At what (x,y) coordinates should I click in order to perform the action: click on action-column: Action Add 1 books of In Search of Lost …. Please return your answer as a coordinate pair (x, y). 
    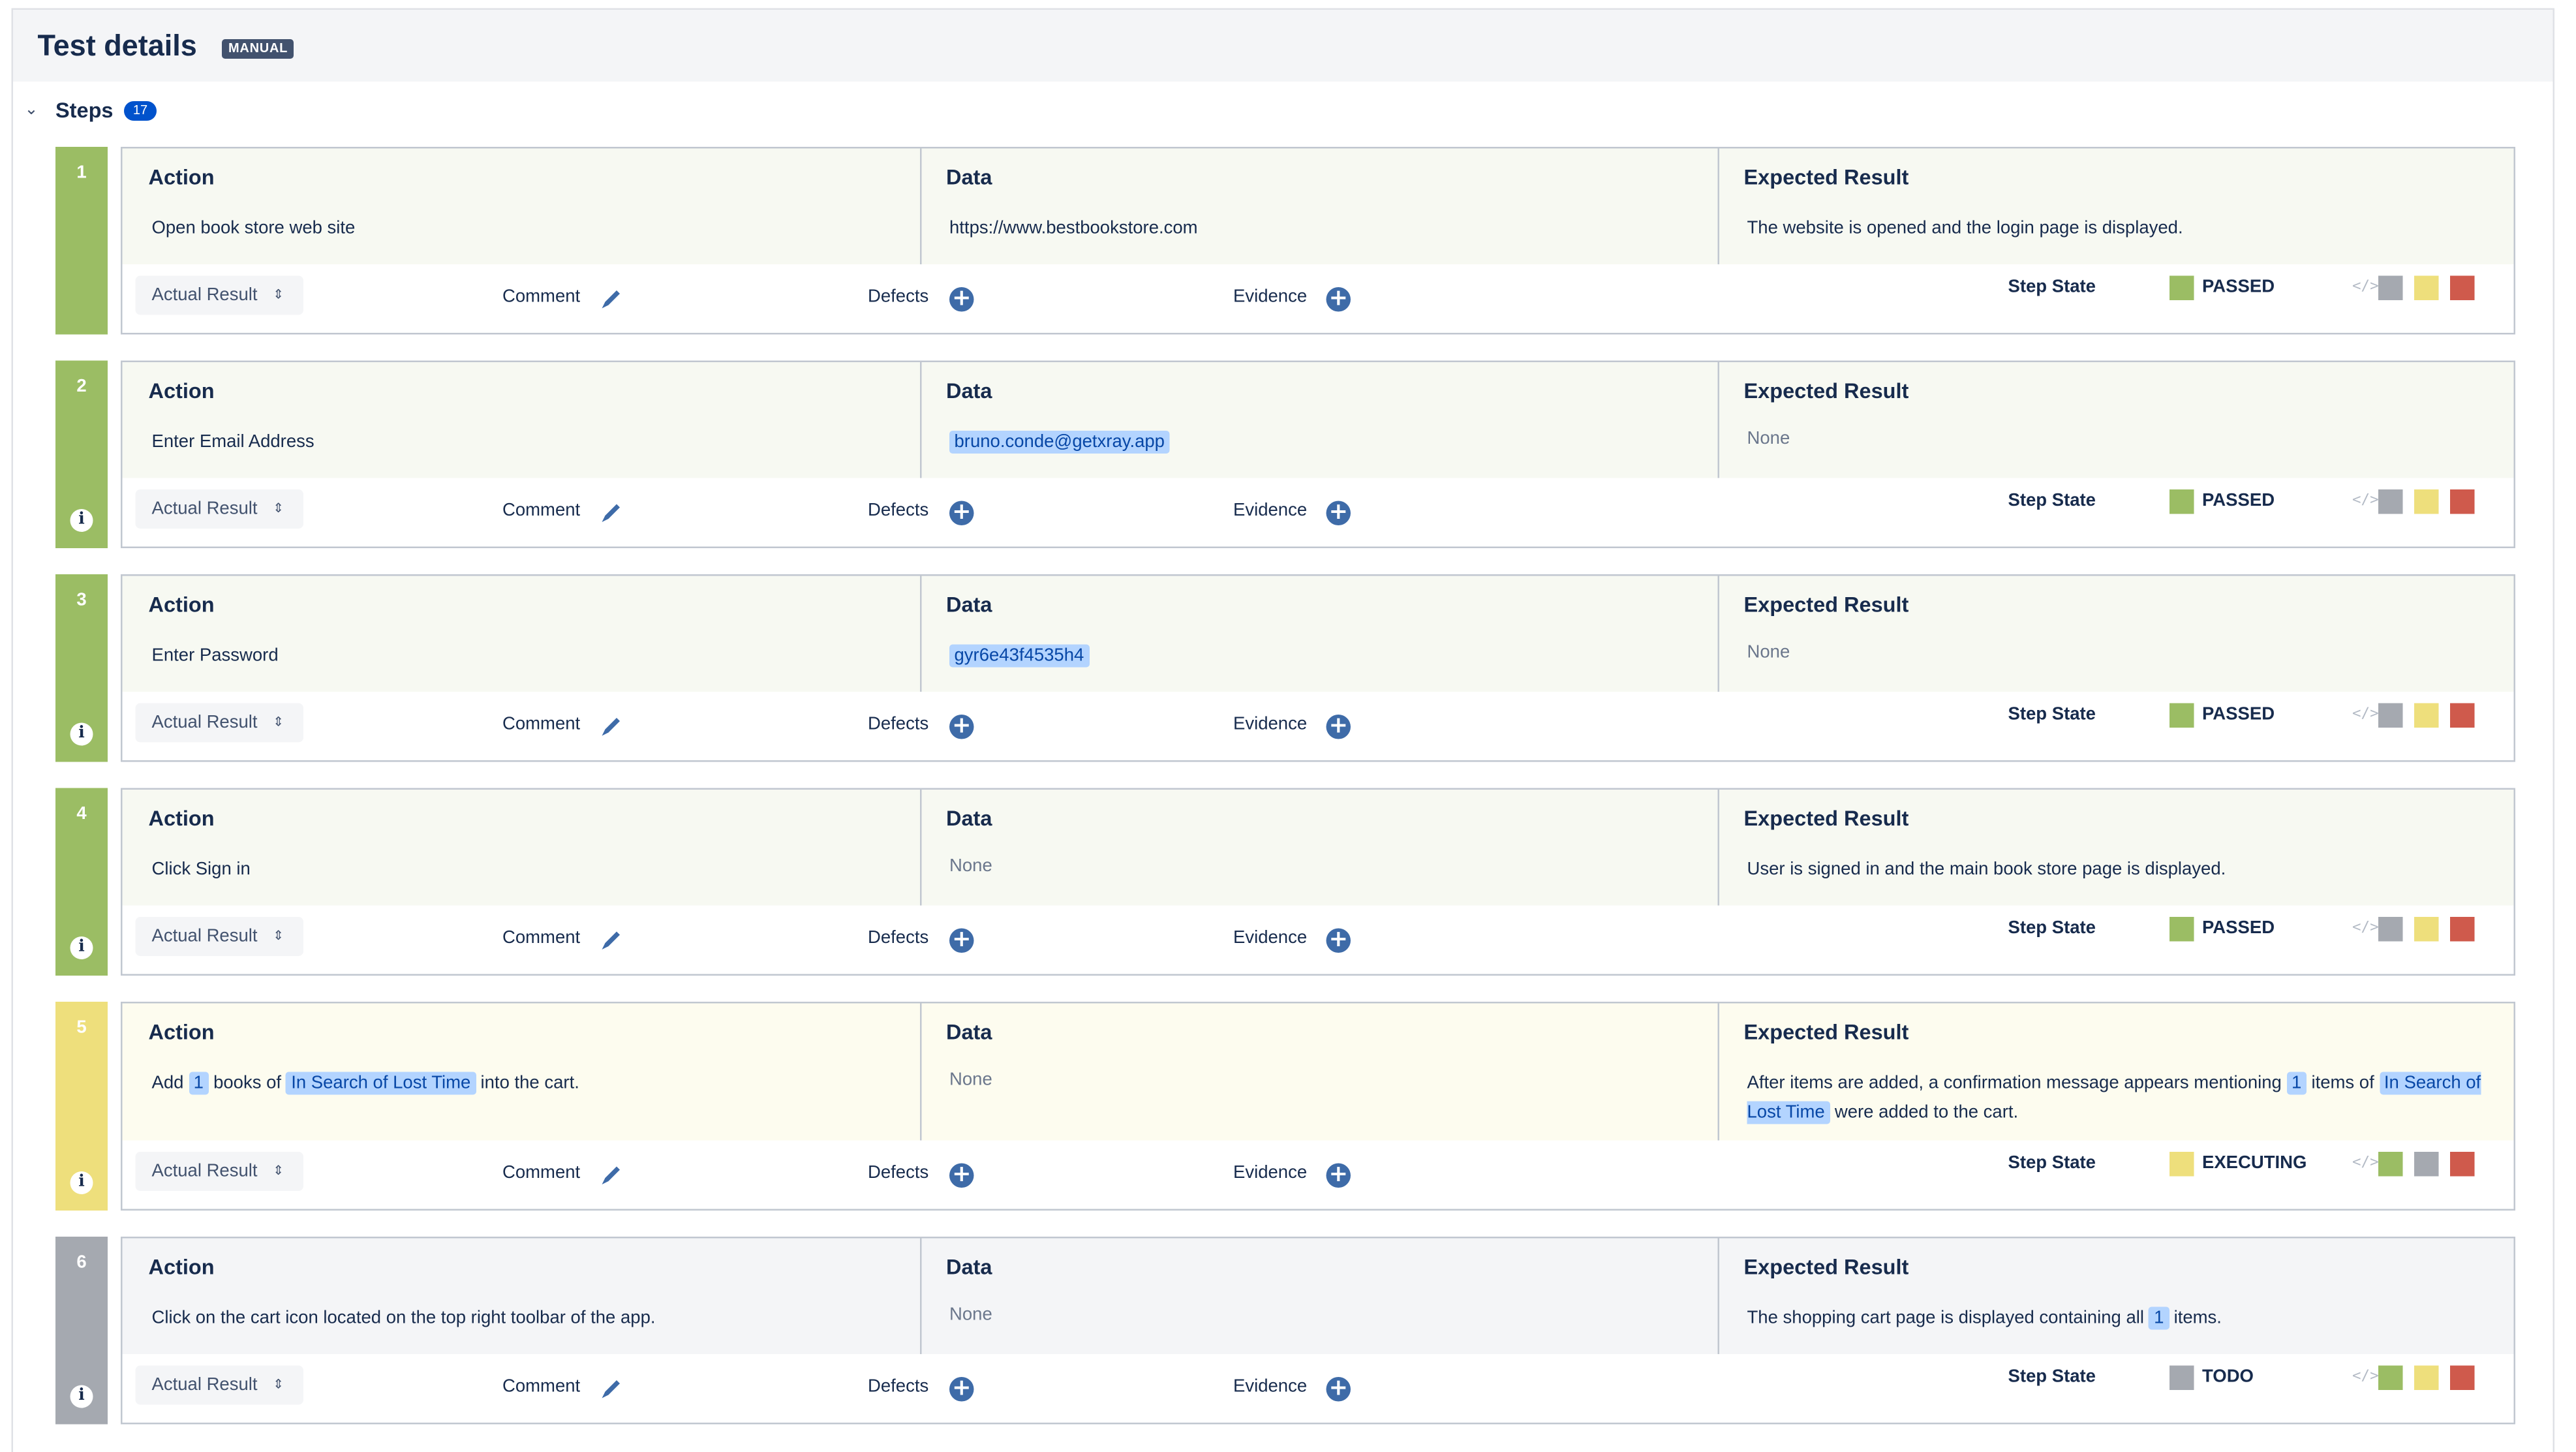
    Looking at the image, I should click on (522, 1073).